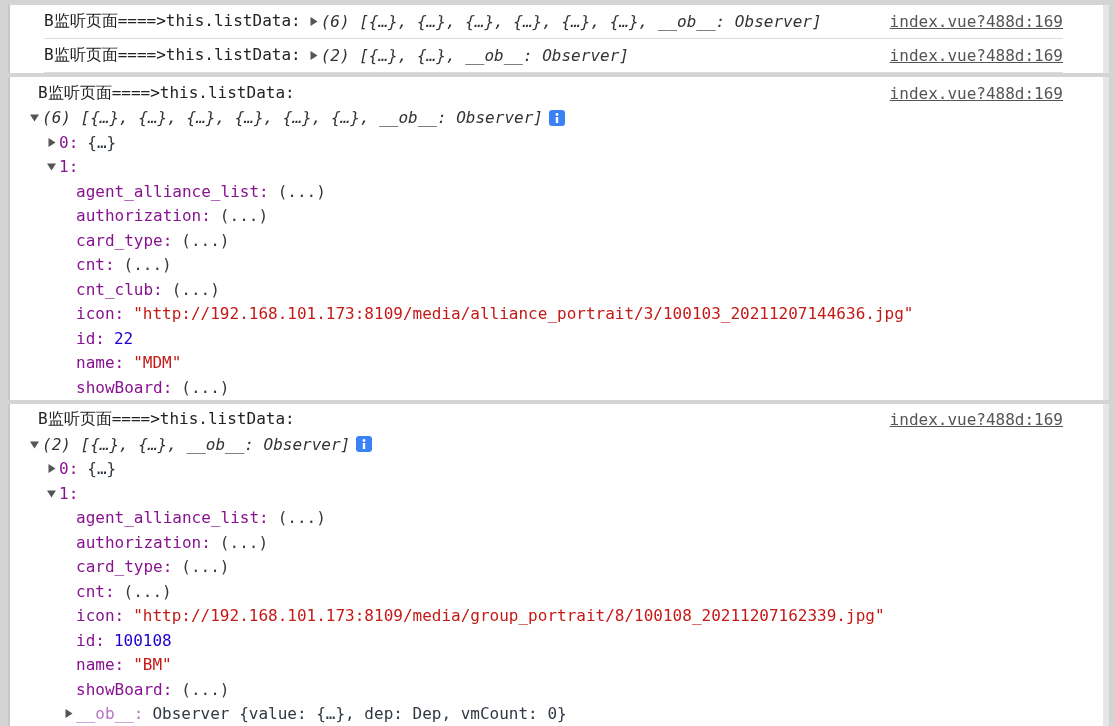 The image size is (1115, 726). What do you see at coordinates (110, 714) in the screenshot?
I see `property-key: __ob__:` at bounding box center [110, 714].